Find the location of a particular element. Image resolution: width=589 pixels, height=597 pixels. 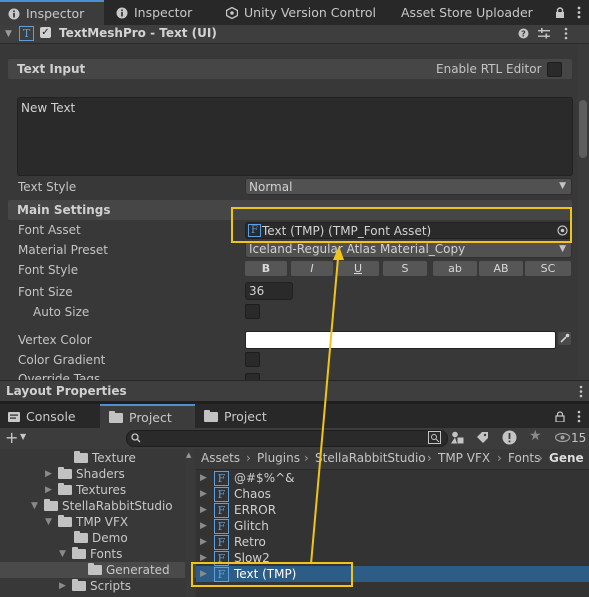

layout-properties-bar: Layout Properties is located at coordinates (294, 391).